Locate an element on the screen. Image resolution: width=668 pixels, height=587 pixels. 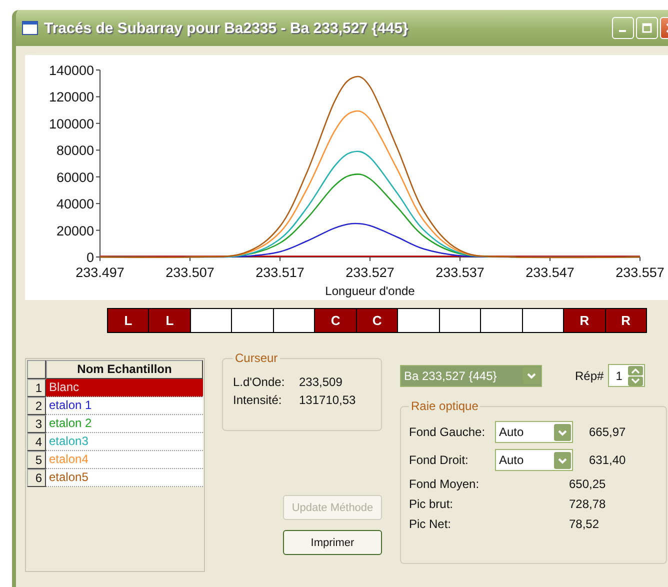
field-label: Fond Gauche: is located at coordinates (447, 432).